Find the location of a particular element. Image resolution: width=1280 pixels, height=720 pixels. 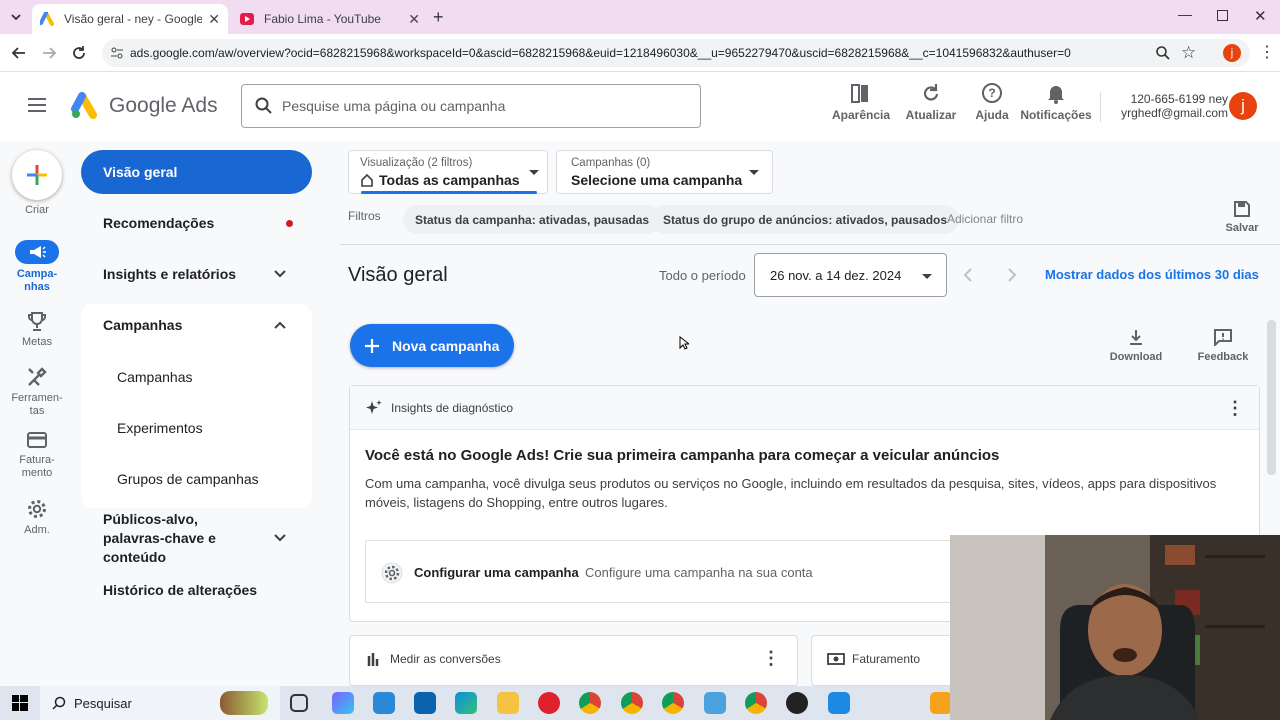

nav-audiences-label: Públicos-alvo, palavras-chave e conteúdo is located at coordinates (159, 537).